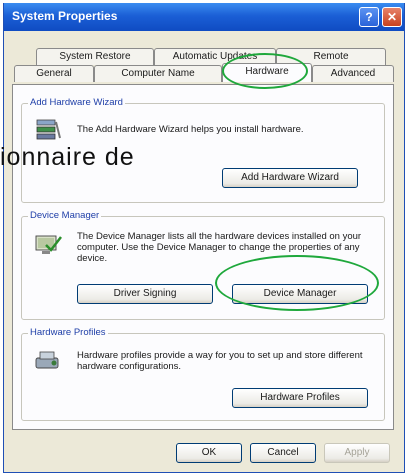 This screenshot has height=476, width=409. I want to click on hardware-profiles-group-title: Hardware Profiles, so click(68, 332).